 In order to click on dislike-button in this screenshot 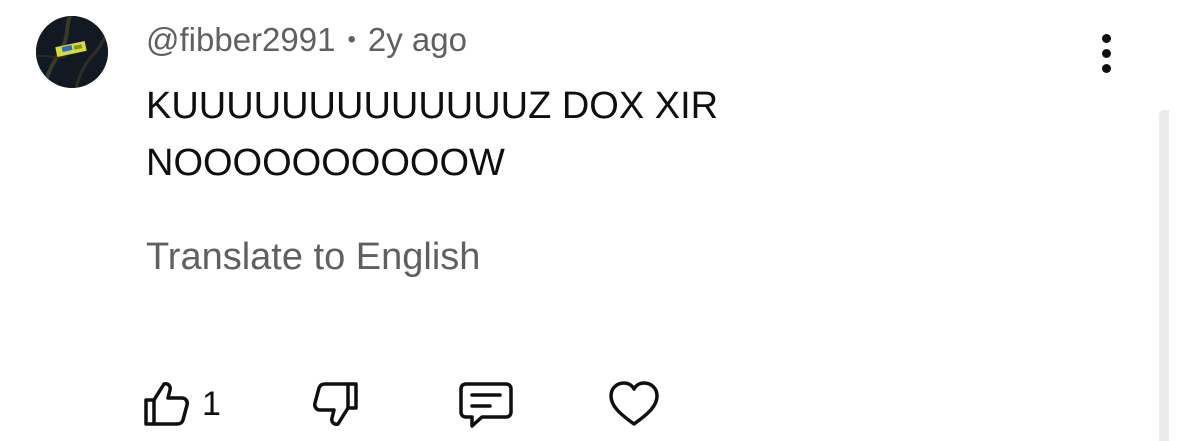, I will do `click(336, 404)`.